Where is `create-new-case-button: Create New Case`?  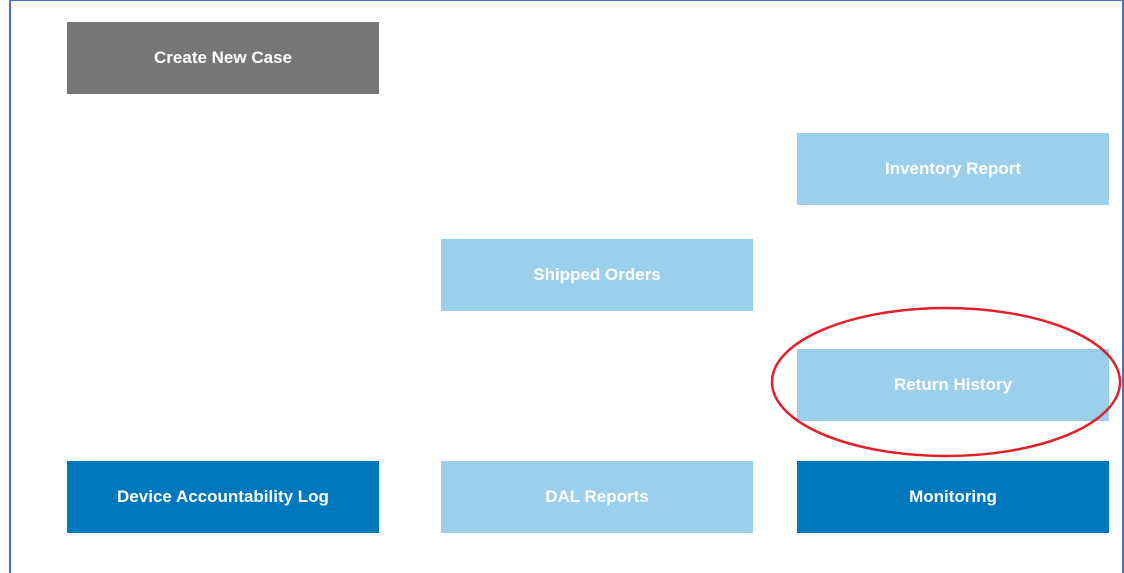
create-new-case-button: Create New Case is located at coordinates (223, 58).